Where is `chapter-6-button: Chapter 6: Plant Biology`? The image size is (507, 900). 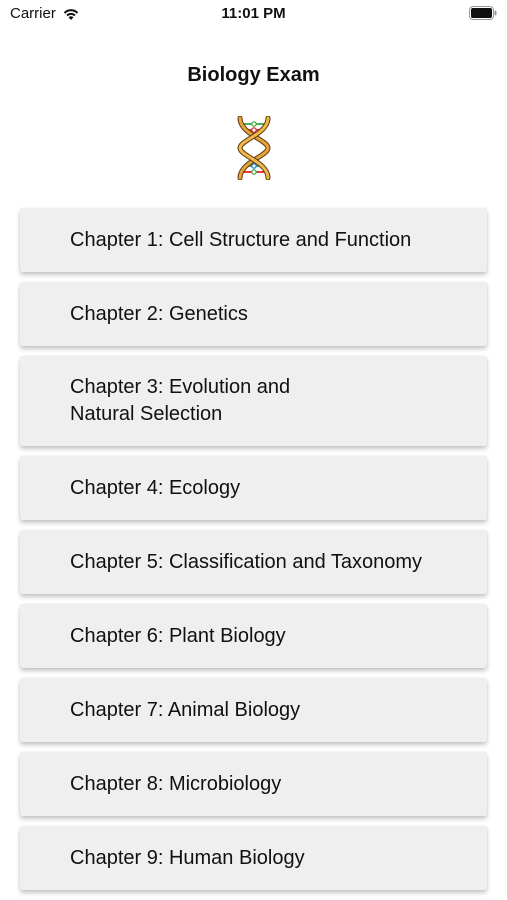
chapter-6-button: Chapter 6: Plant Biology is located at coordinates (253, 636).